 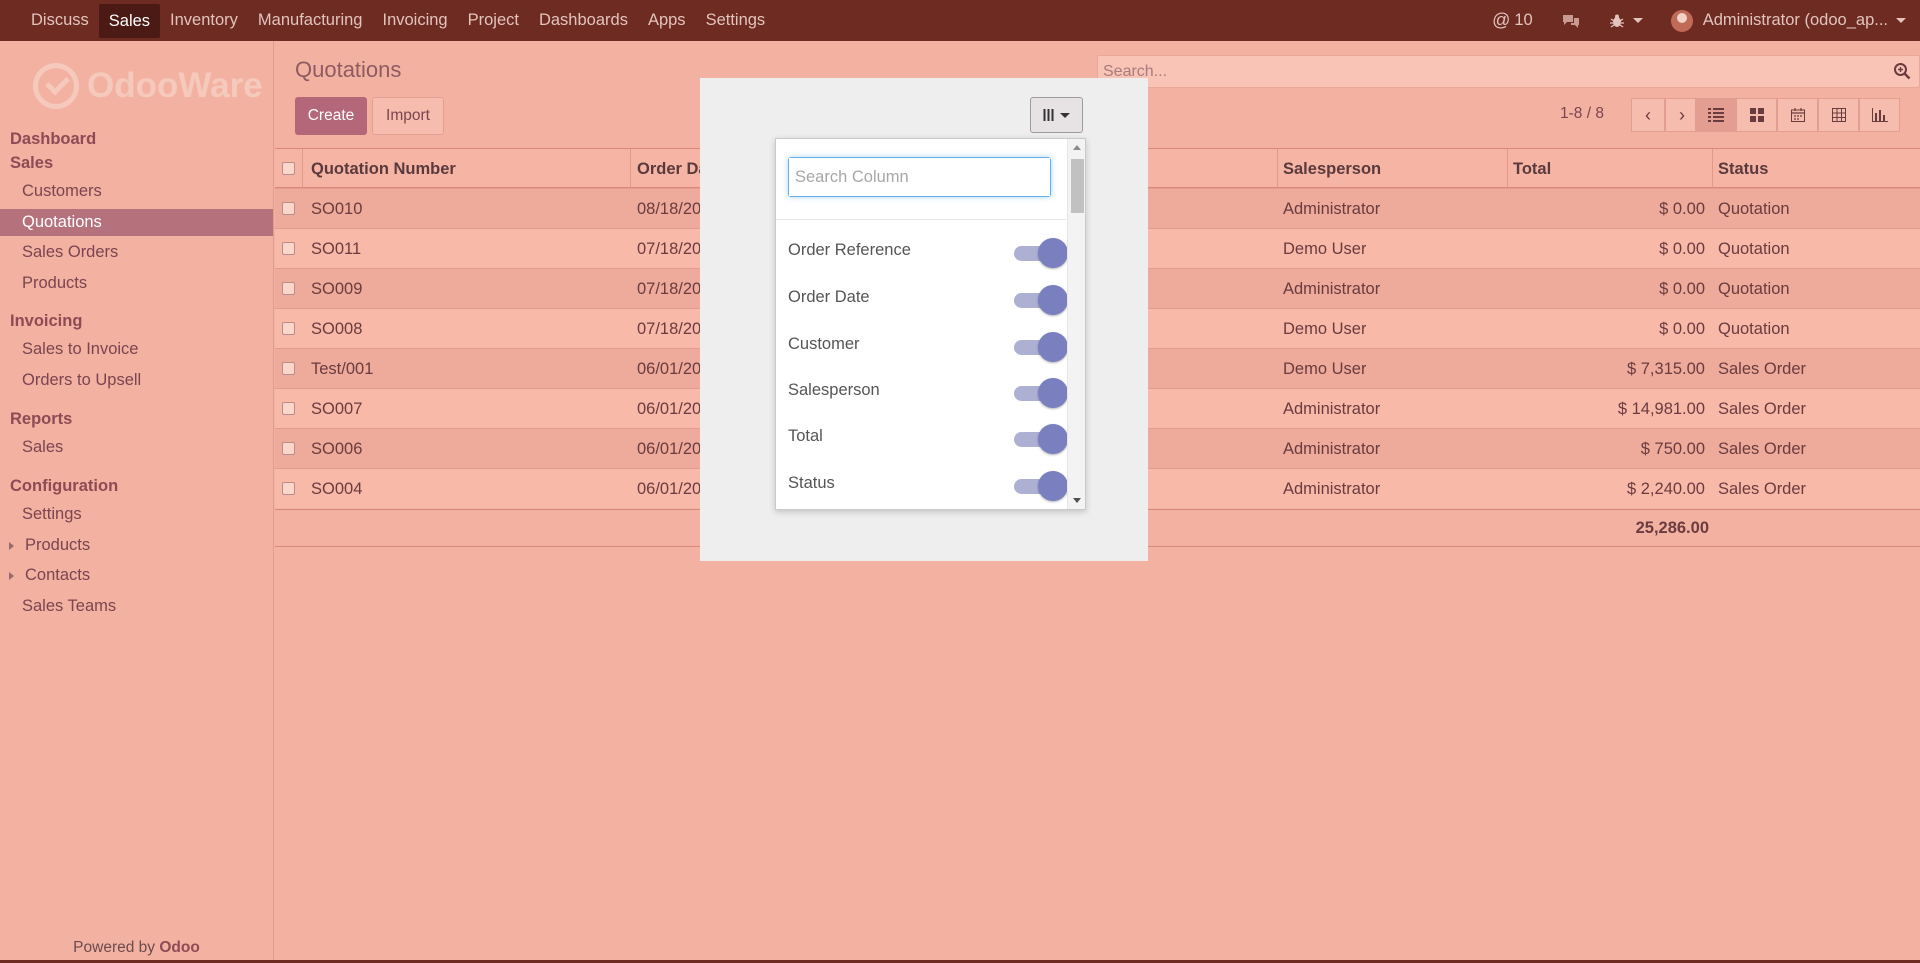 I want to click on sidebar-item-contacts: Contacts, so click(x=136, y=575).